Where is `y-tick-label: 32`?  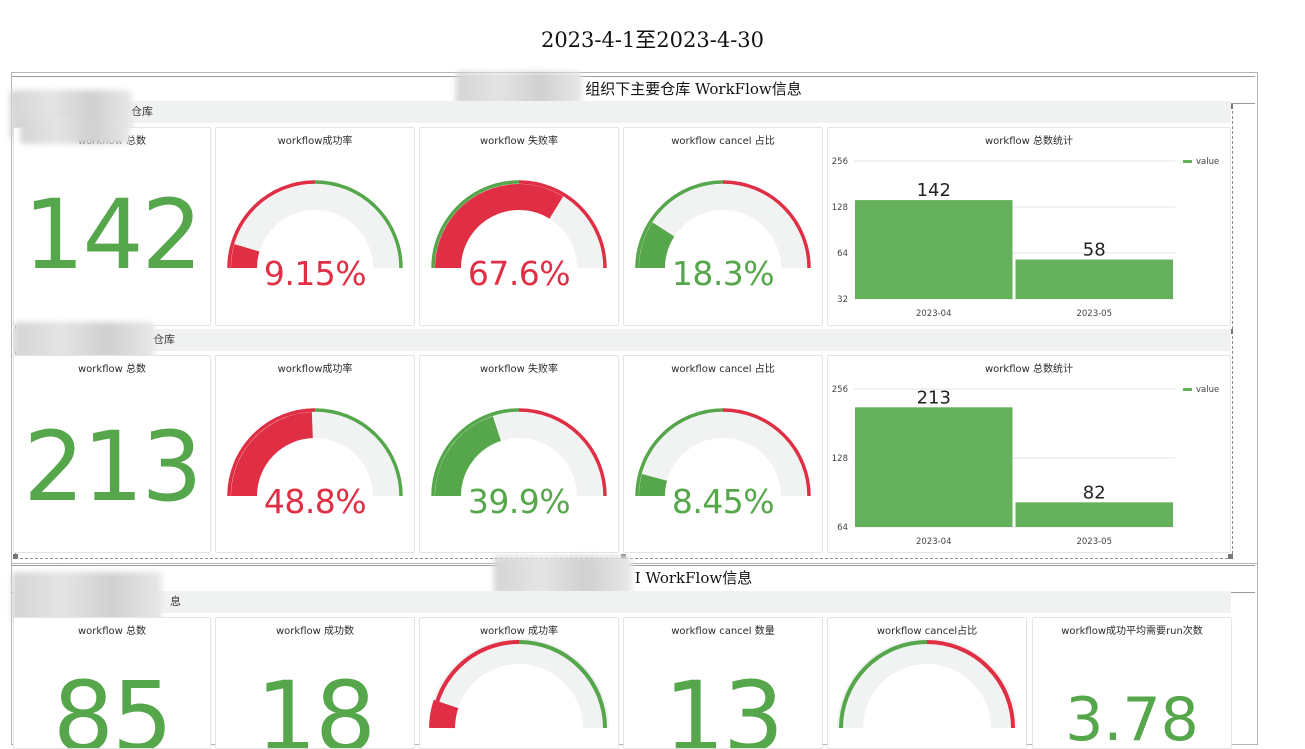
y-tick-label: 32 is located at coordinates (842, 300).